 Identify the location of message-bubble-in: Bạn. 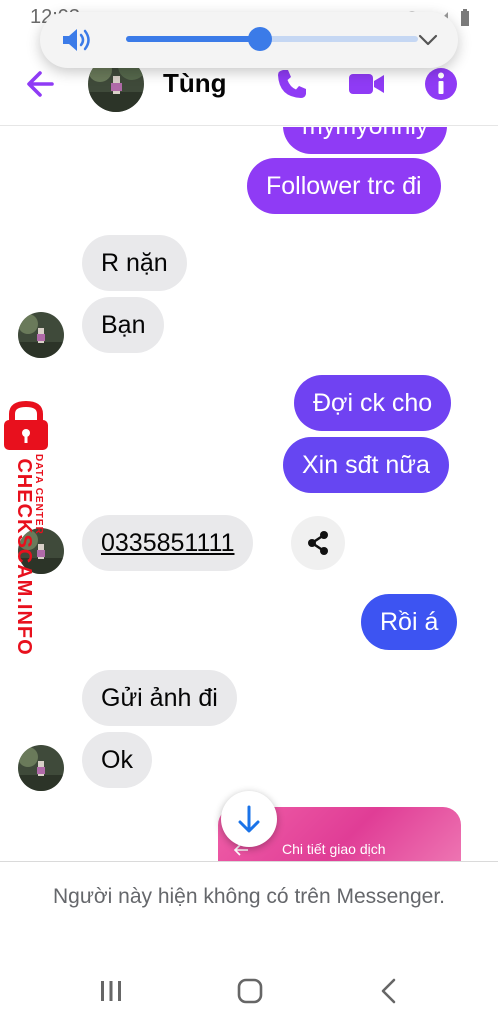
(123, 325).